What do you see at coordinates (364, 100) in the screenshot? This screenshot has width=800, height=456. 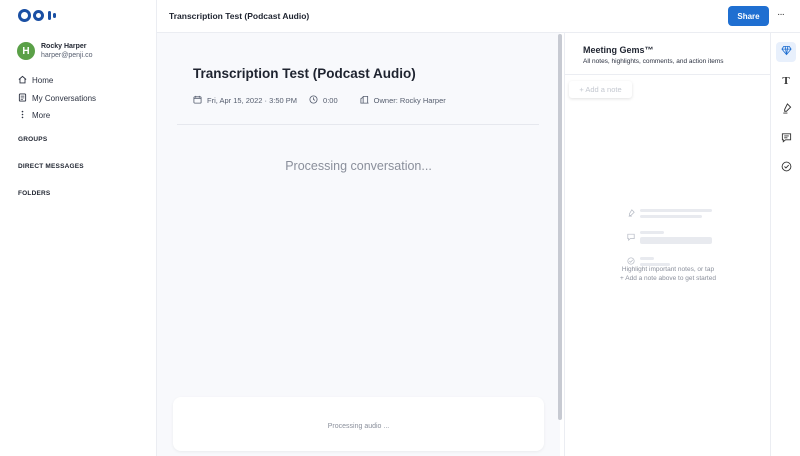 I see `owner-icon` at bounding box center [364, 100].